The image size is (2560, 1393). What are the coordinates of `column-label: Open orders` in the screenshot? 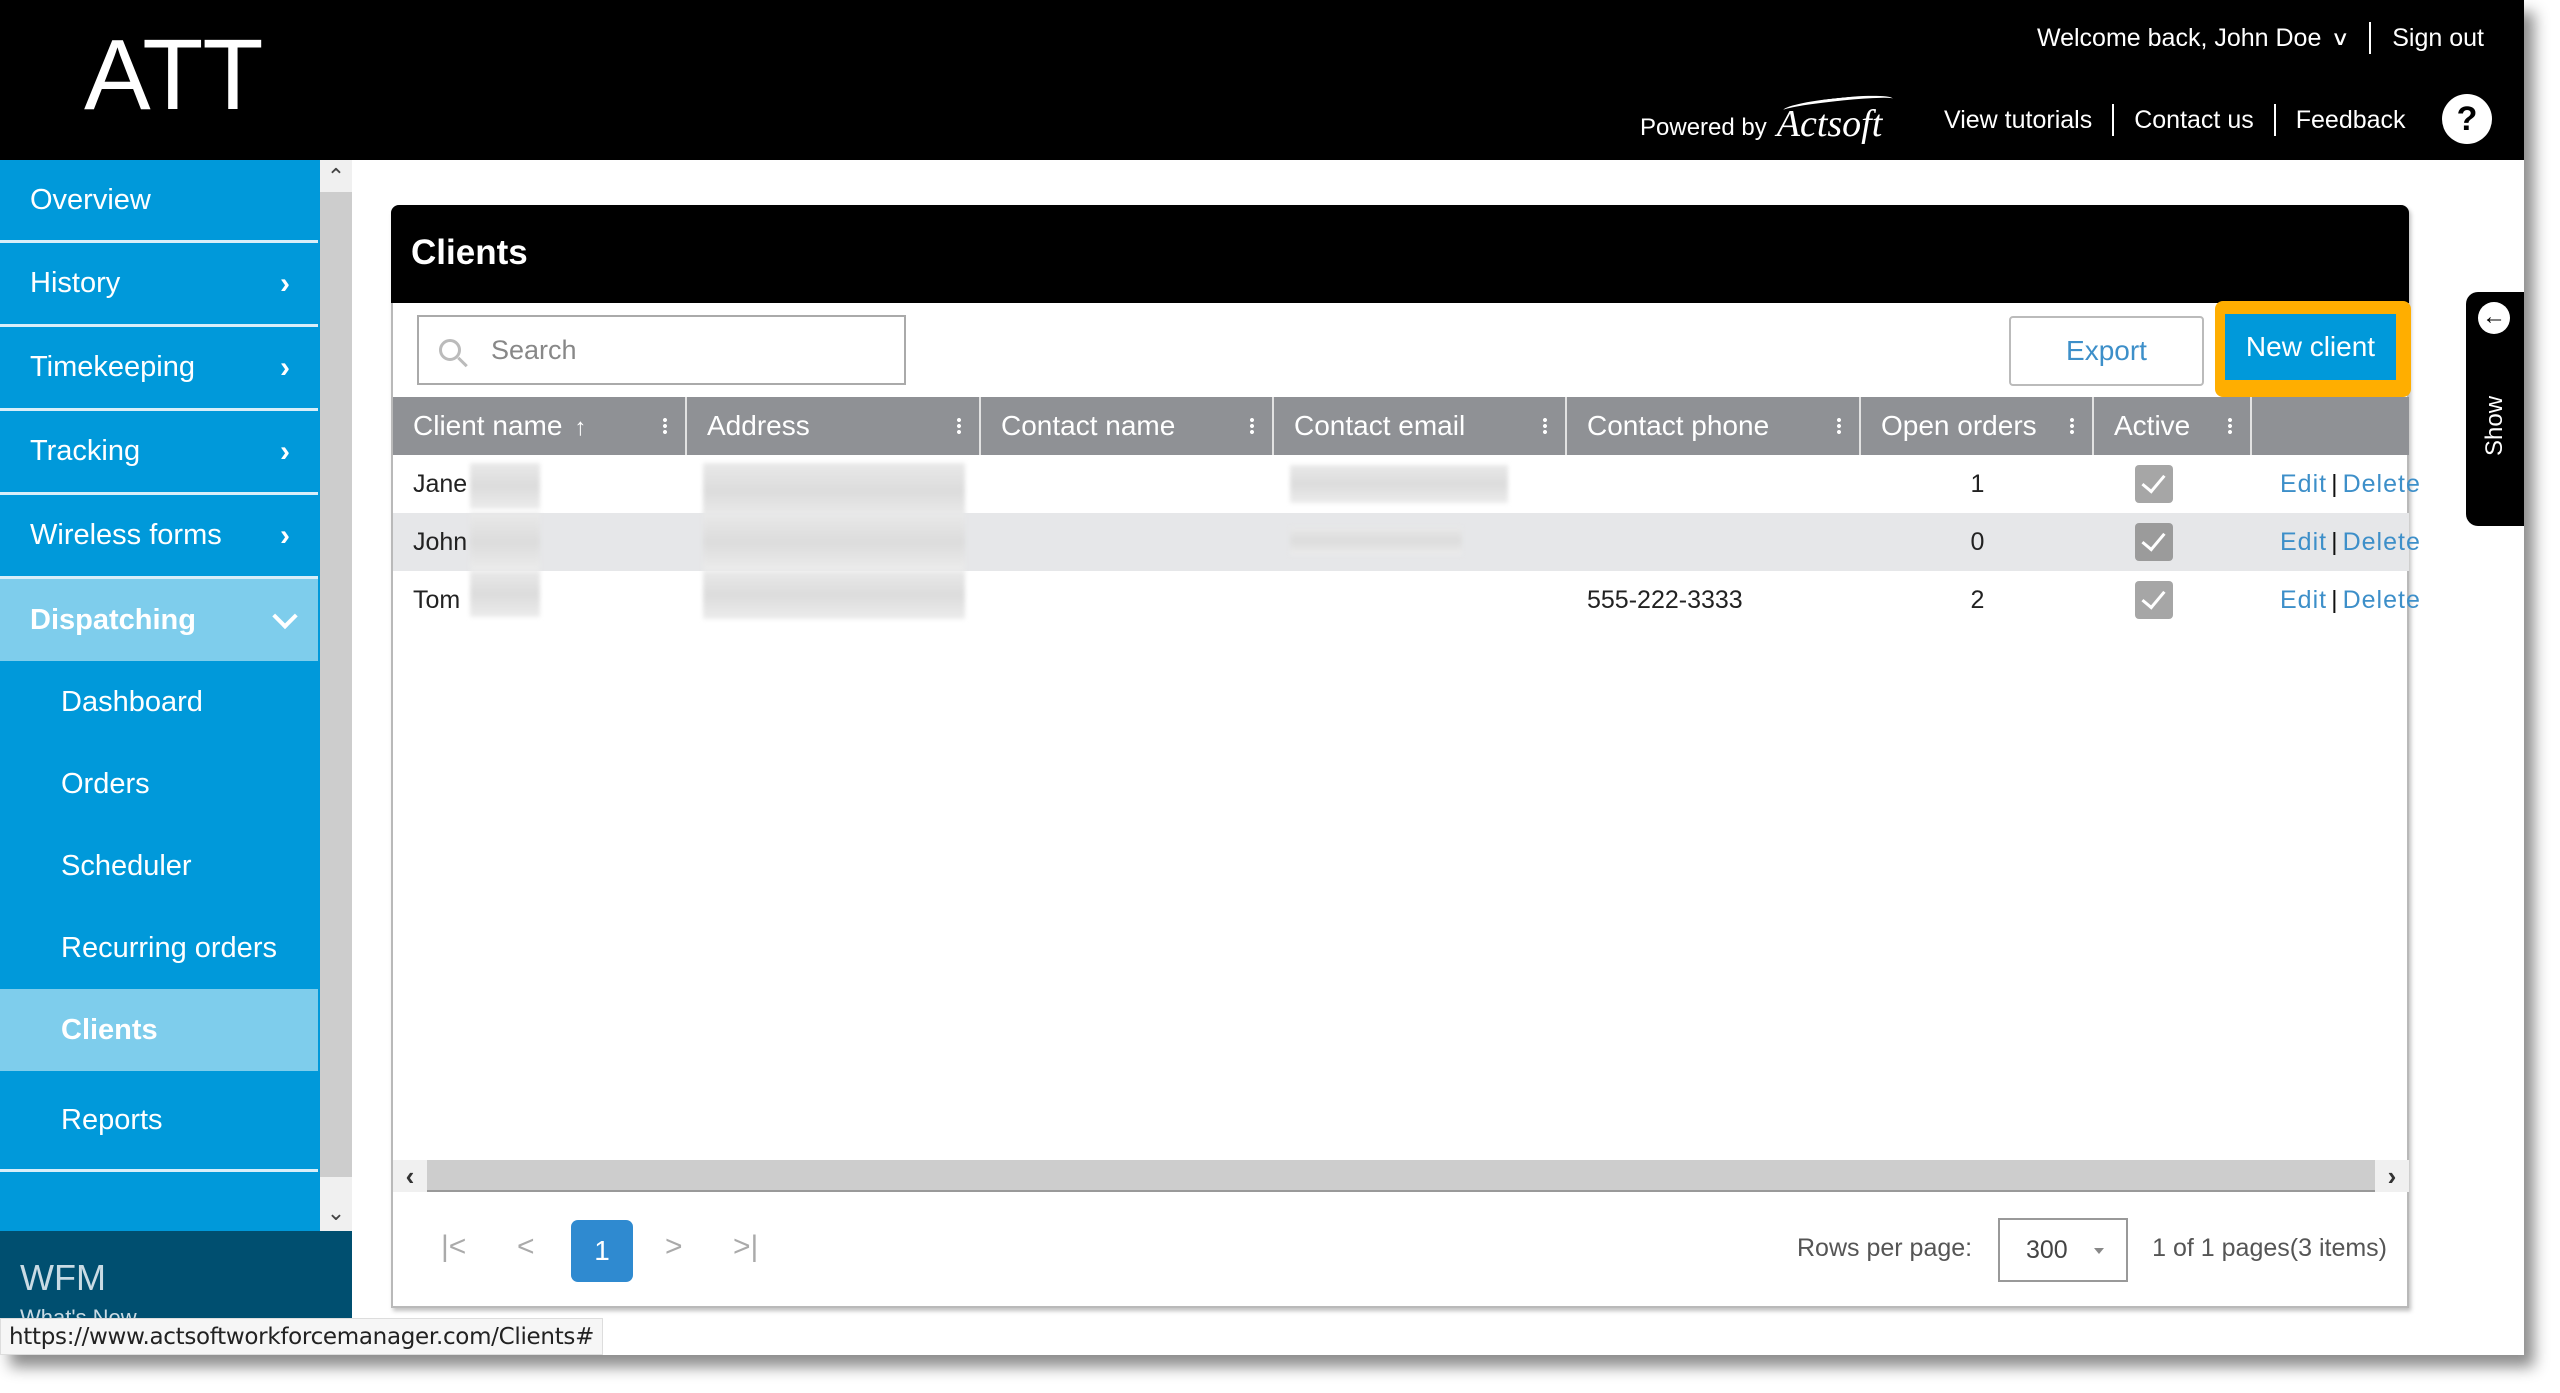 It's located at (1959, 425).